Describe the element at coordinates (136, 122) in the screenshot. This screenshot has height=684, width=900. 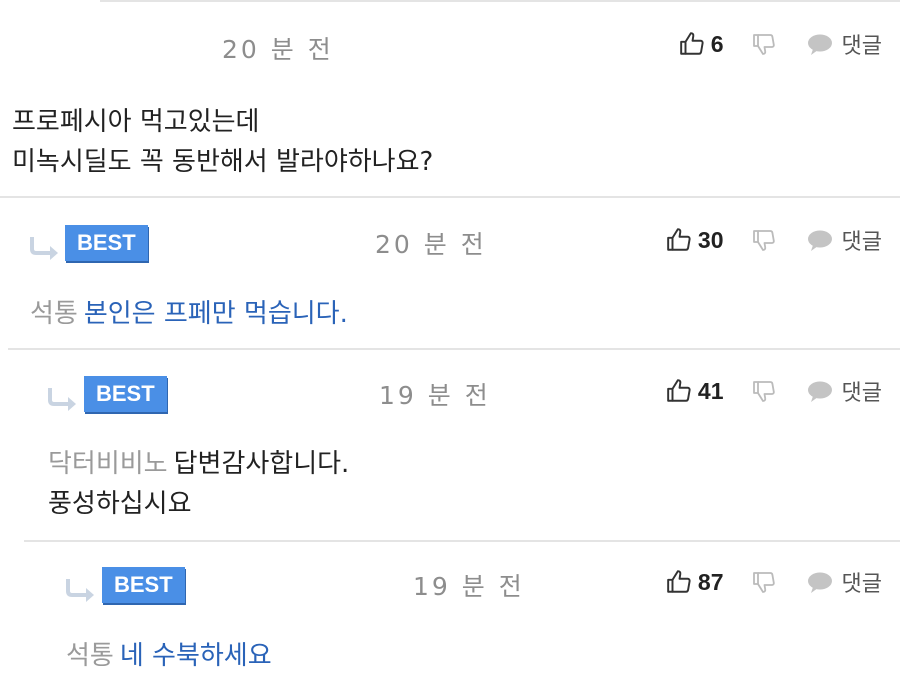
I see `comment-line: 프로페시아 먹고있는데` at that location.